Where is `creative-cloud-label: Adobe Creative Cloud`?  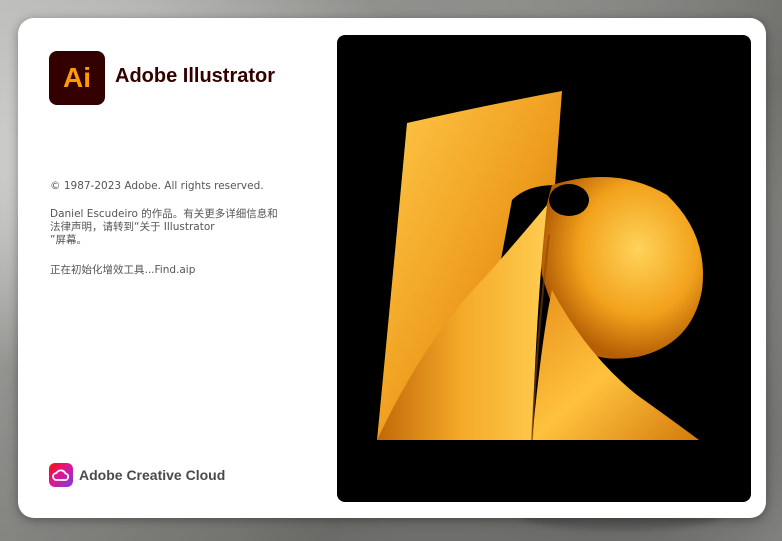
creative-cloud-label: Adobe Creative Cloud is located at coordinates (152, 475).